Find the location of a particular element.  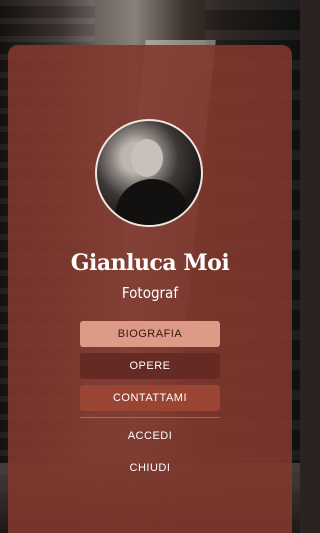

avatar-body is located at coordinates (152, 202).